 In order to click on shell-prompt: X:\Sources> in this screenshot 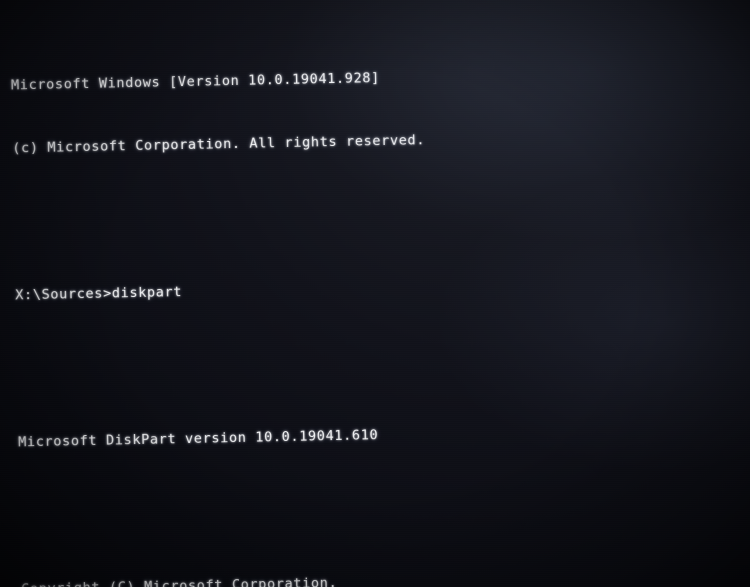, I will do `click(63, 294)`.